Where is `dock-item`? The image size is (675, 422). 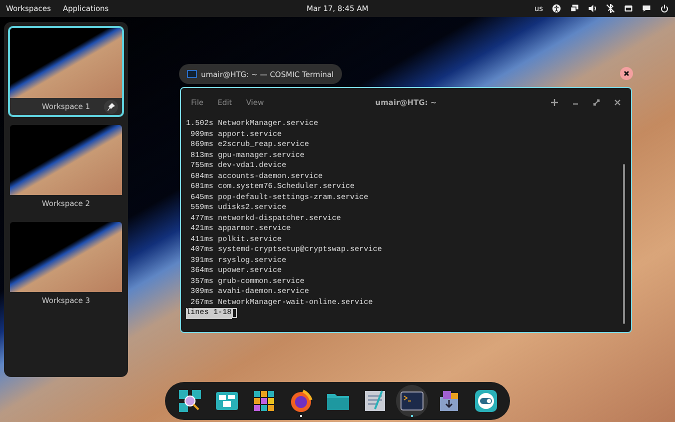
dock-item is located at coordinates (412, 401).